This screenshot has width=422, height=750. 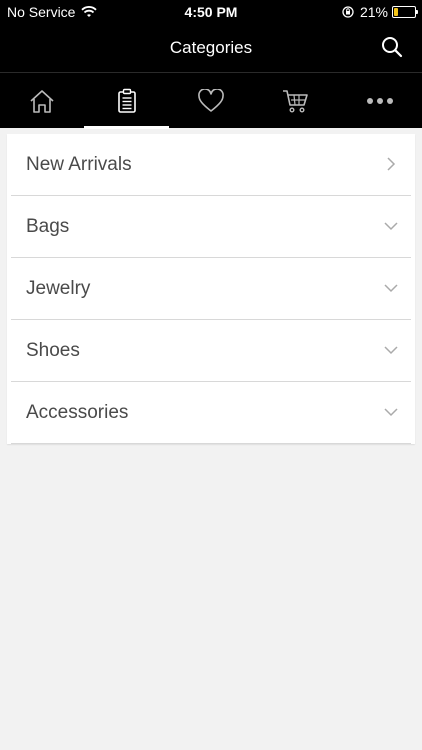 I want to click on tab-cart, so click(x=295, y=101).